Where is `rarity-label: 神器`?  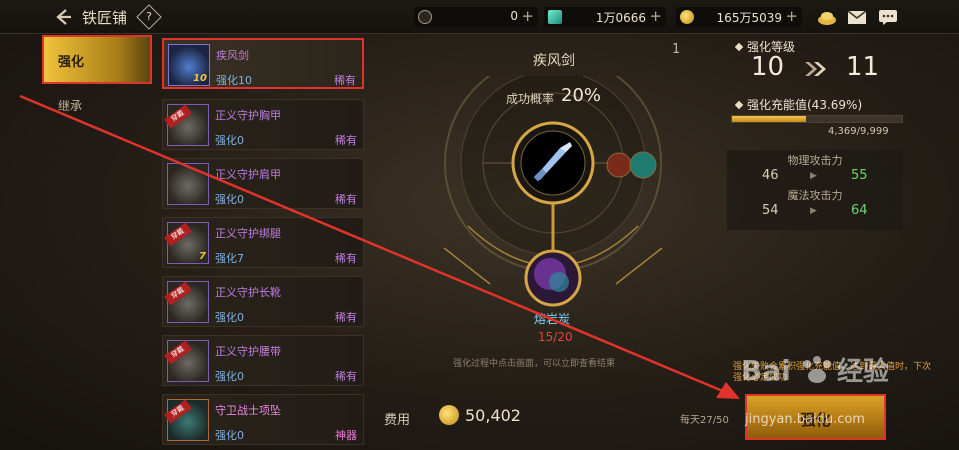
rarity-label: 神器 is located at coordinates (346, 435).